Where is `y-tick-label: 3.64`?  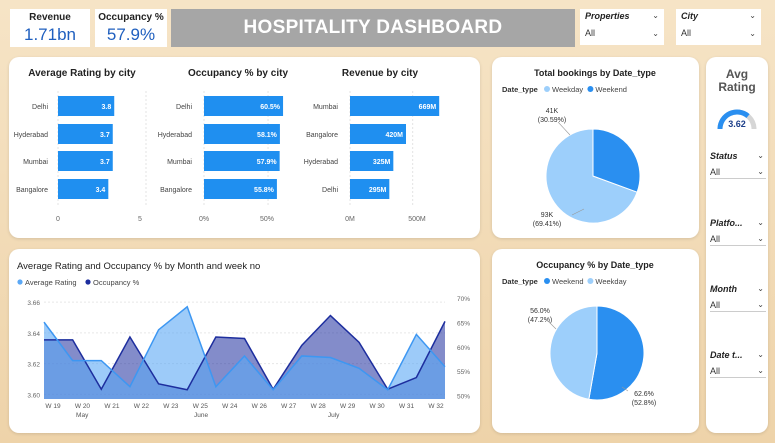
y-tick-label: 3.64 is located at coordinates (33, 334).